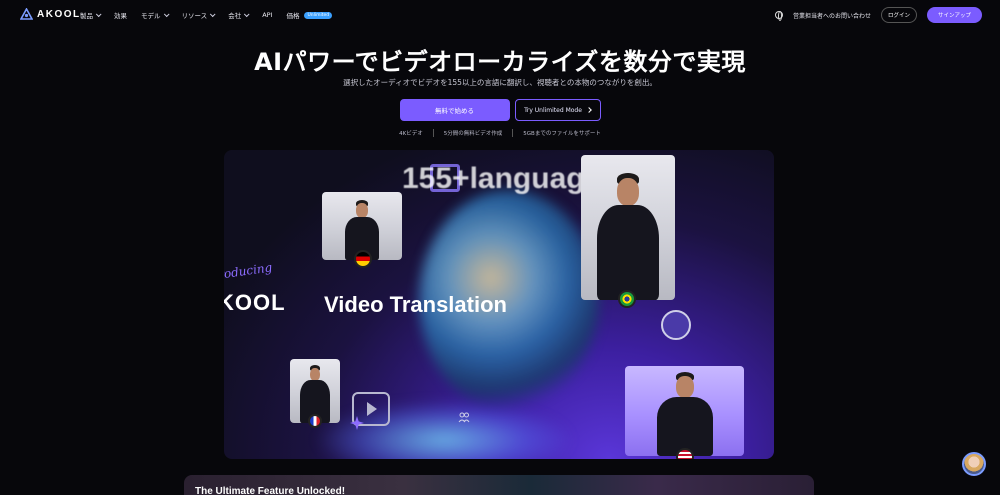 This screenshot has width=1000, height=495. What do you see at coordinates (293, 16) in the screenshot?
I see `menu-label: 価格` at bounding box center [293, 16].